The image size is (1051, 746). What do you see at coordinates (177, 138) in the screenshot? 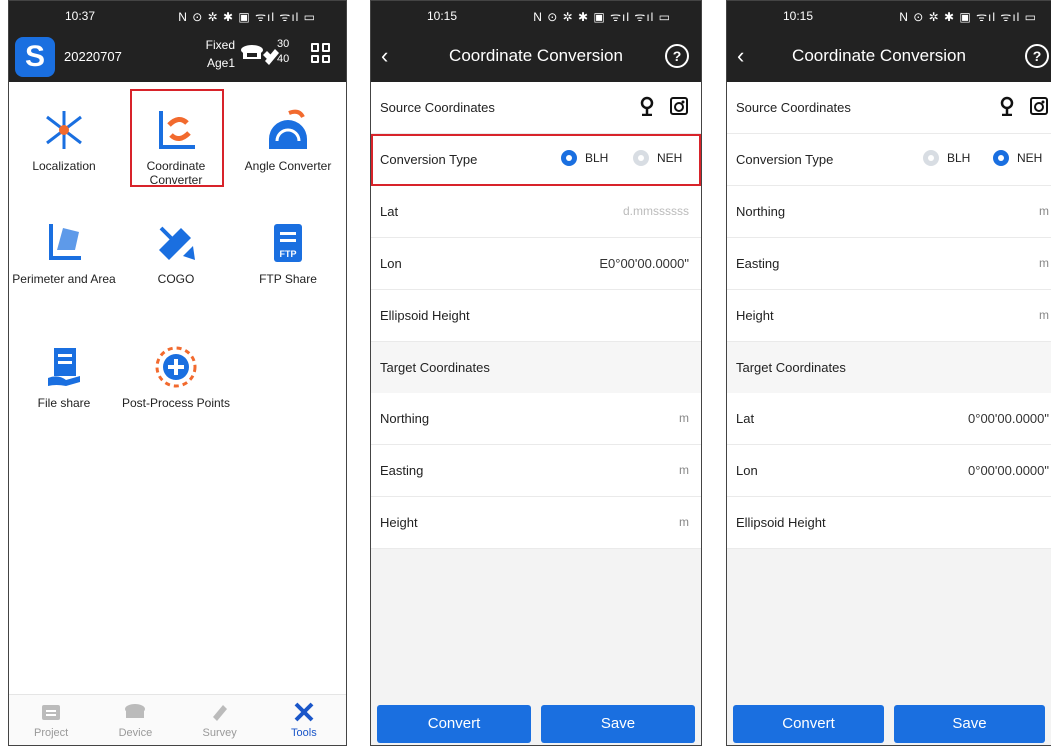
I see `highlight-box` at bounding box center [177, 138].